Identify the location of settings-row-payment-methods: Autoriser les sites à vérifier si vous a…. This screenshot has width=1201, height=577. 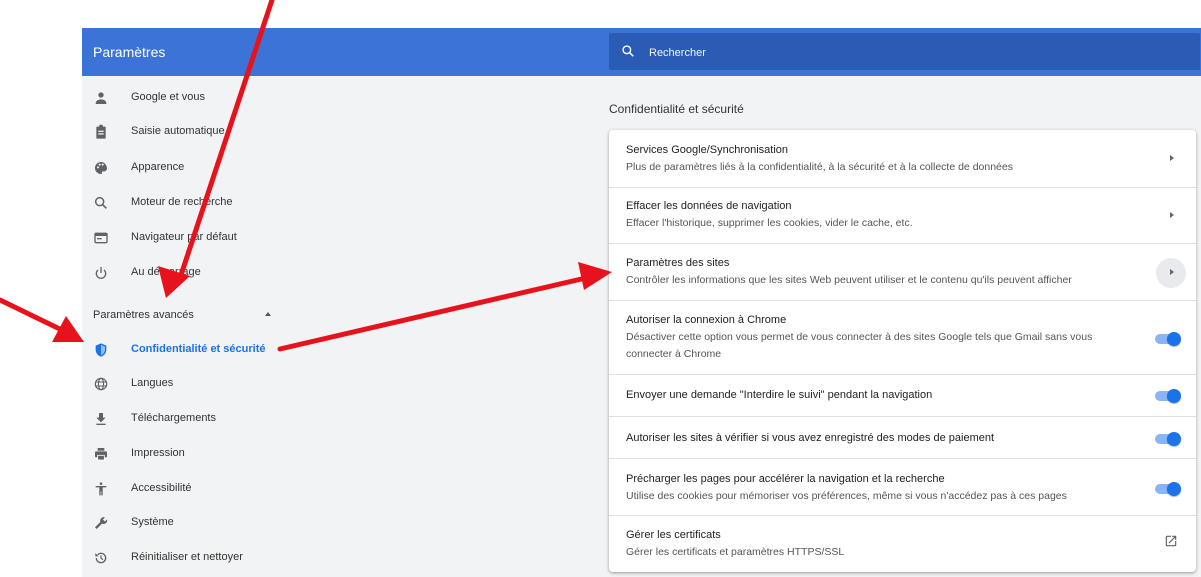
(902, 437).